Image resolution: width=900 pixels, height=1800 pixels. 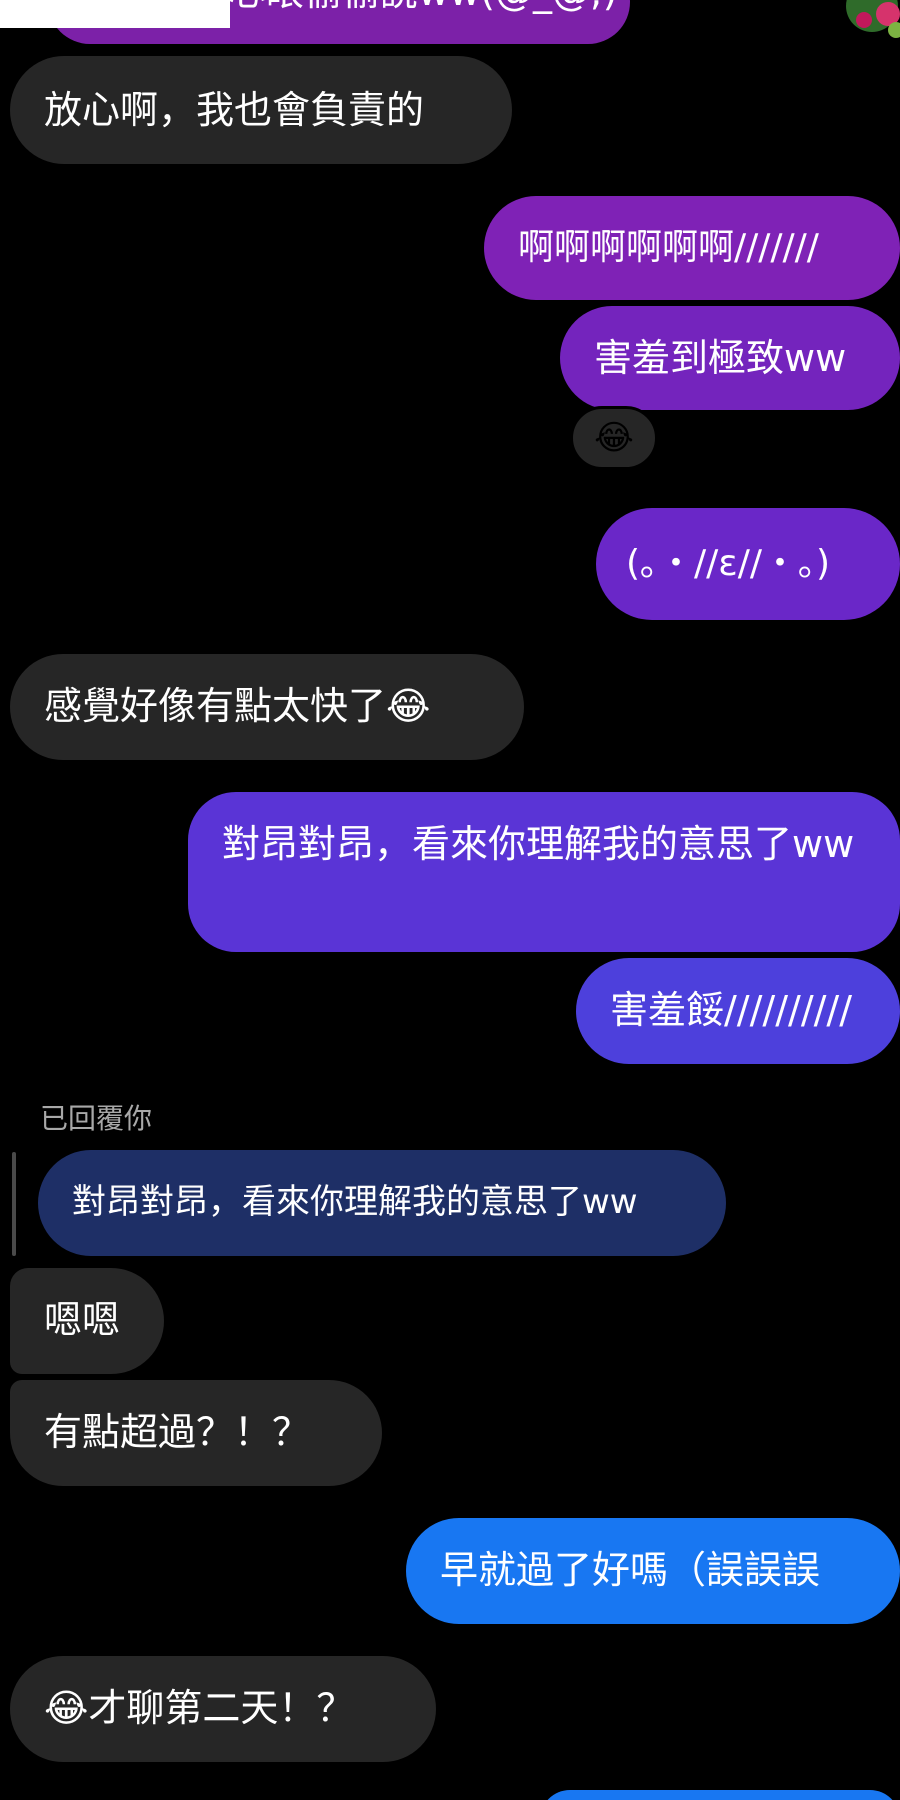 I want to click on sent-message-bubble: 害羞到極致ww, so click(x=730, y=358).